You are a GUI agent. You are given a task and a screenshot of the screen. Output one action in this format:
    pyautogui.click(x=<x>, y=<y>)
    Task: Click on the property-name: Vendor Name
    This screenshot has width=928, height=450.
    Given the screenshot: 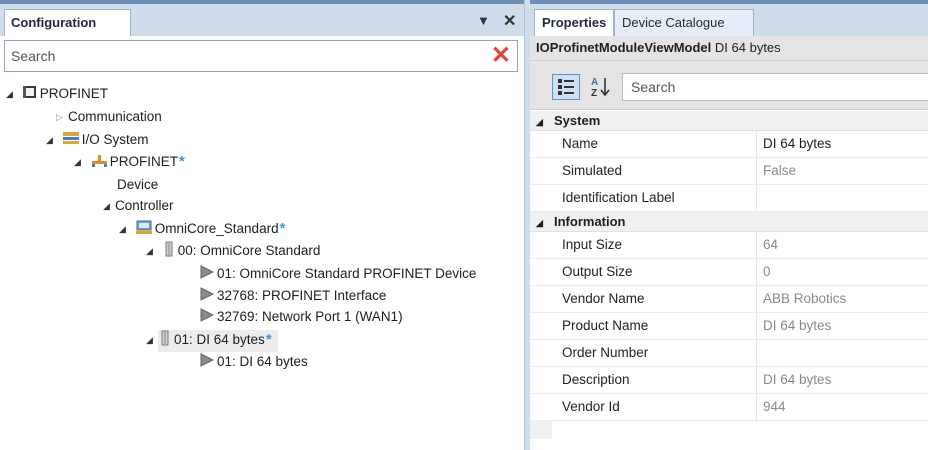 What is the action you would take?
    pyautogui.click(x=643, y=299)
    